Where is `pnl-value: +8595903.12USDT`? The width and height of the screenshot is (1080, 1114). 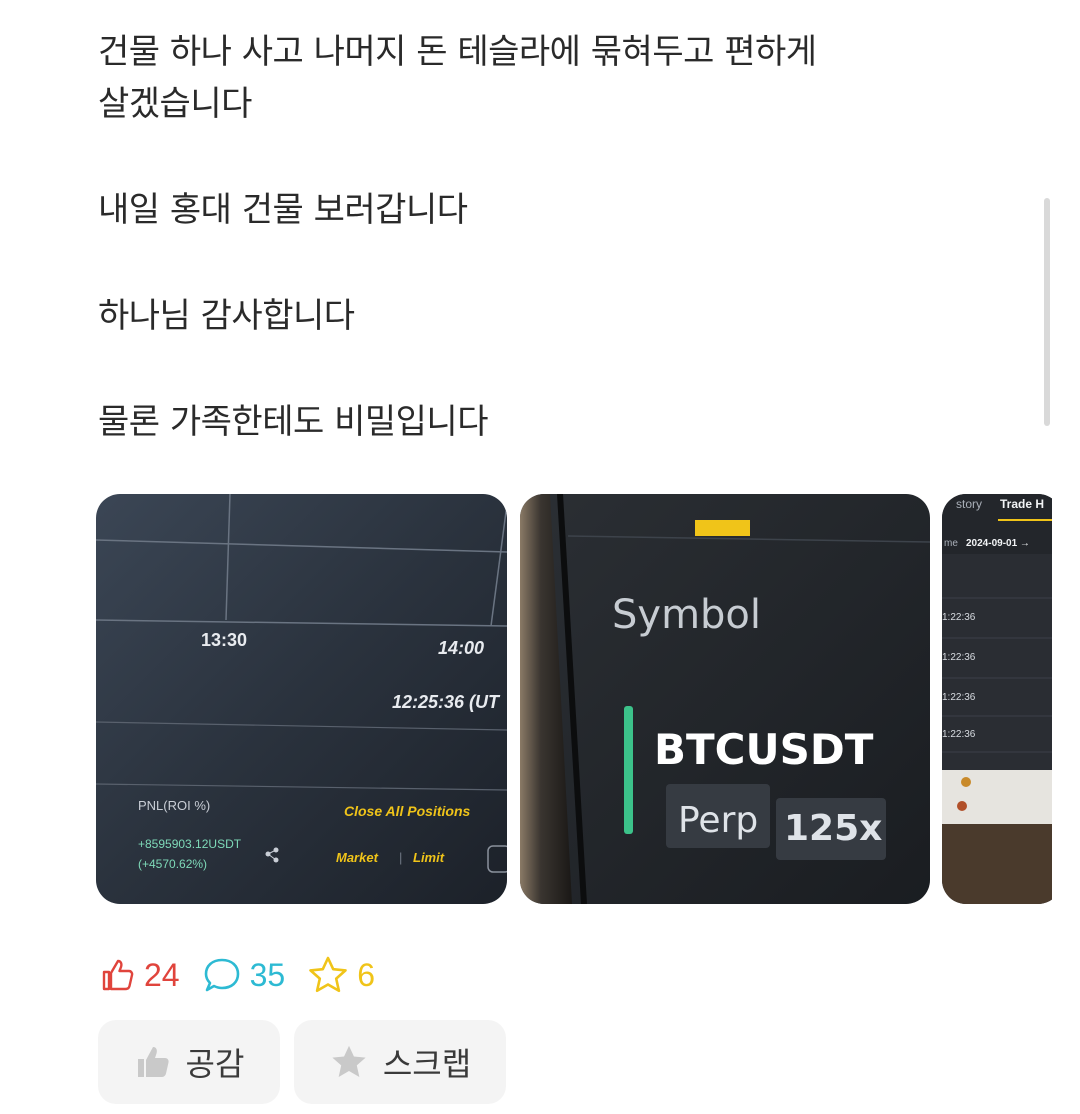
pnl-value: +8595903.12USDT is located at coordinates (190, 844).